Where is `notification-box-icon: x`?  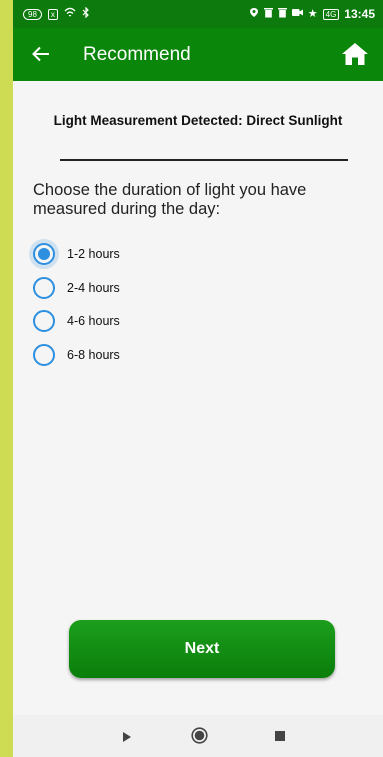 notification-box-icon: x is located at coordinates (52, 14).